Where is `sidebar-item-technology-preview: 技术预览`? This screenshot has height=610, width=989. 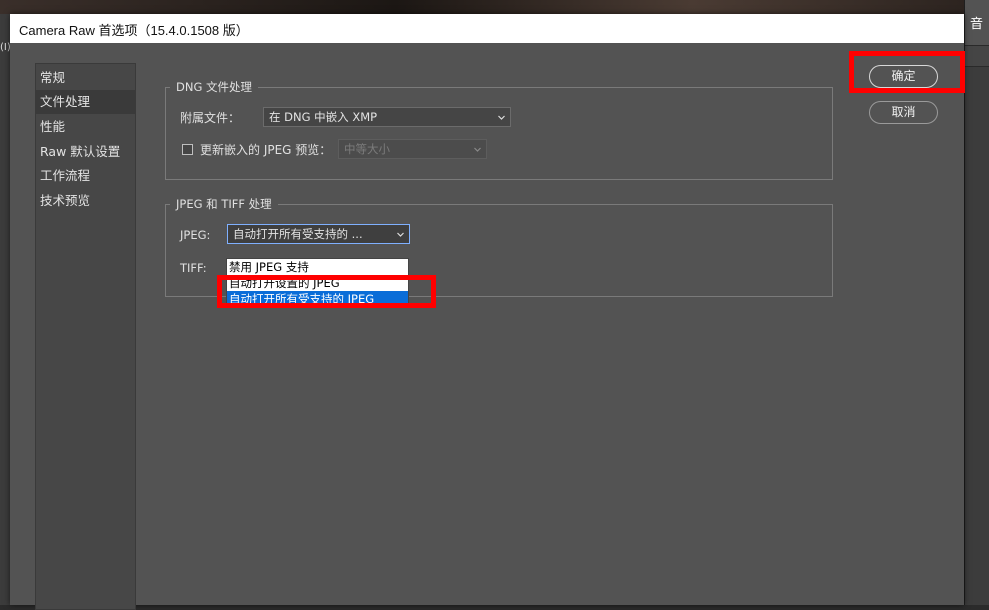
sidebar-item-technology-preview: 技术预览 is located at coordinates (85, 201).